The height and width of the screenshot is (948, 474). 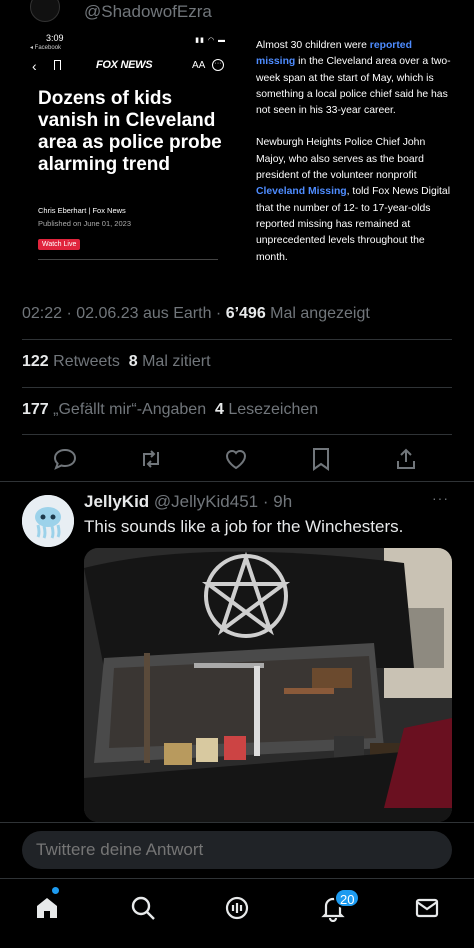 I want to click on status-icons: ▮▮ ◠ ▬, so click(x=210, y=40).